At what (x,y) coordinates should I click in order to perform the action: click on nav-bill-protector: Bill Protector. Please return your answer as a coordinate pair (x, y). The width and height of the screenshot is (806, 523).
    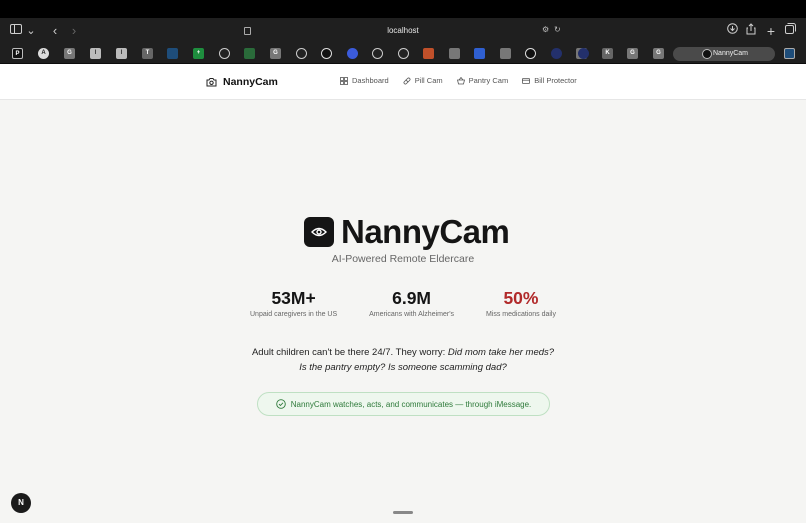
    Looking at the image, I should click on (549, 80).